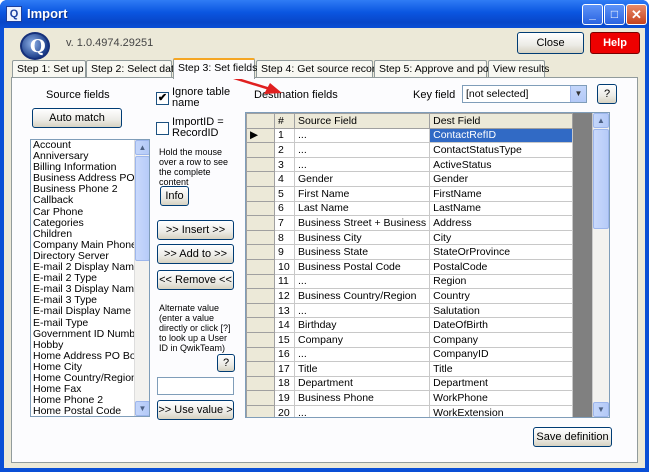 This screenshot has width=649, height=472. Describe the element at coordinates (83, 200) in the screenshot. I see `list-item: Callback` at that location.